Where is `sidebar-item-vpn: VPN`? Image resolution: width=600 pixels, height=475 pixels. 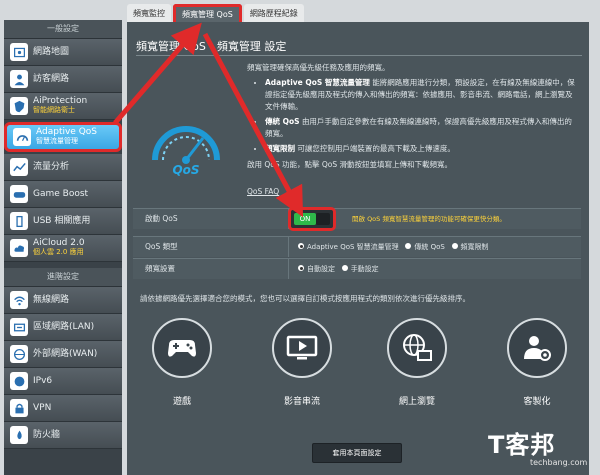 sidebar-item-vpn: VPN is located at coordinates (63, 408).